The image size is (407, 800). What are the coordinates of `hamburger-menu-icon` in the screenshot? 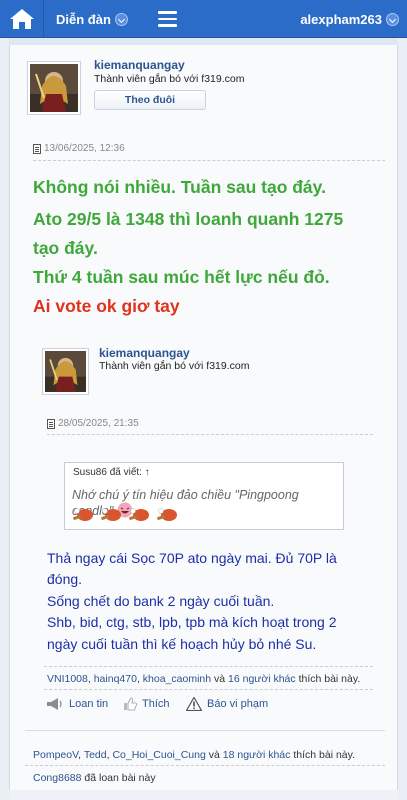 It's located at (167, 19).